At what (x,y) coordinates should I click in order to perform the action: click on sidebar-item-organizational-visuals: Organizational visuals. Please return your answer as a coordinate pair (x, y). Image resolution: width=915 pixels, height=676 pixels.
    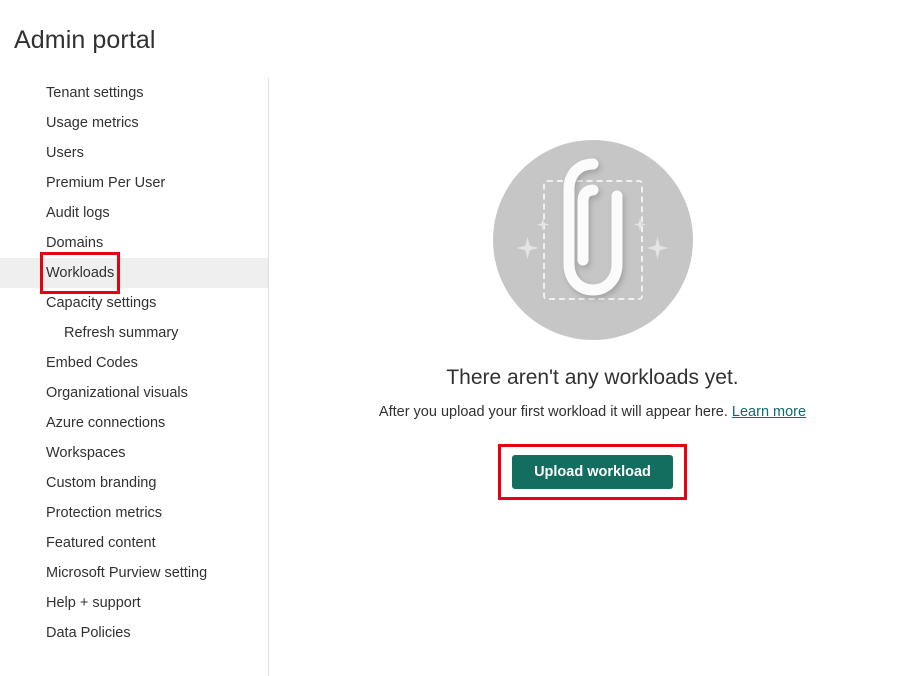
    Looking at the image, I should click on (134, 393).